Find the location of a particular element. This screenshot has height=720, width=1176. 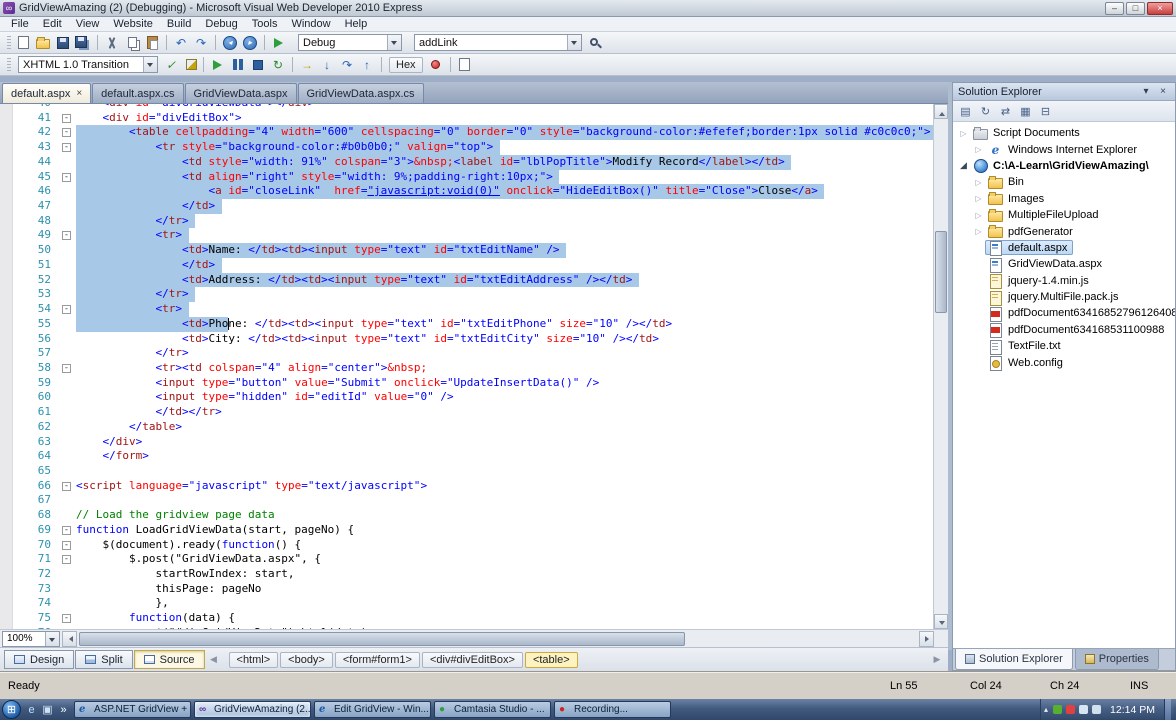

menu-build: Build is located at coordinates (179, 24).